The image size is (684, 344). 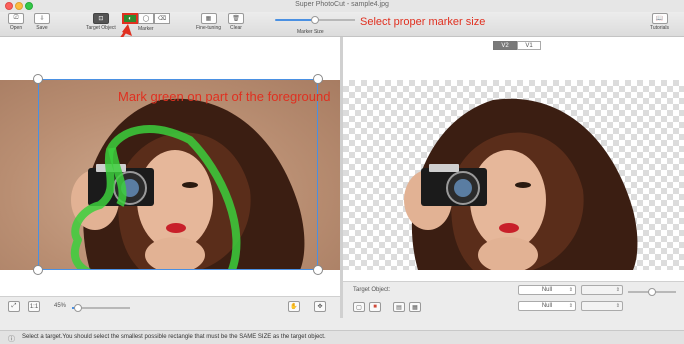 I want to click on target-object-select-1: Null ⇕, so click(x=547, y=290).